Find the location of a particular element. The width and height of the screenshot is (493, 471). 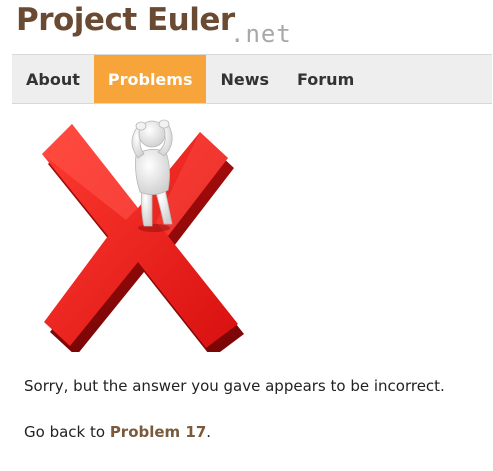

problem-link: Problem 17 is located at coordinates (158, 432).